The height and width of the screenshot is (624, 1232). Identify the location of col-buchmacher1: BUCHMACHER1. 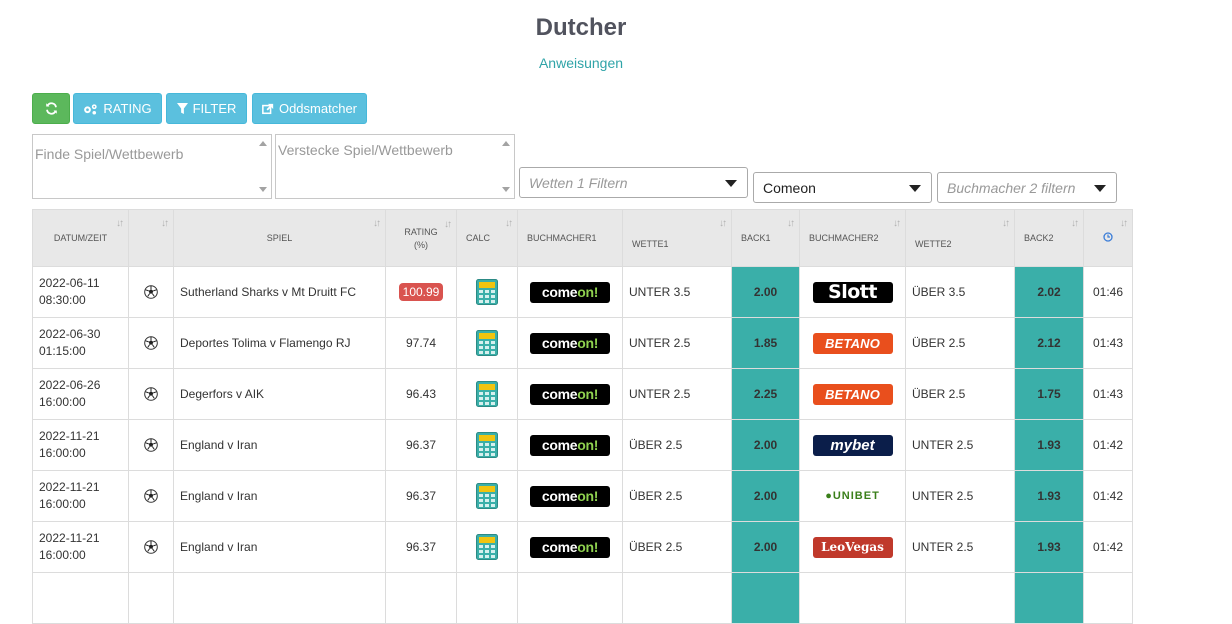
(570, 238).